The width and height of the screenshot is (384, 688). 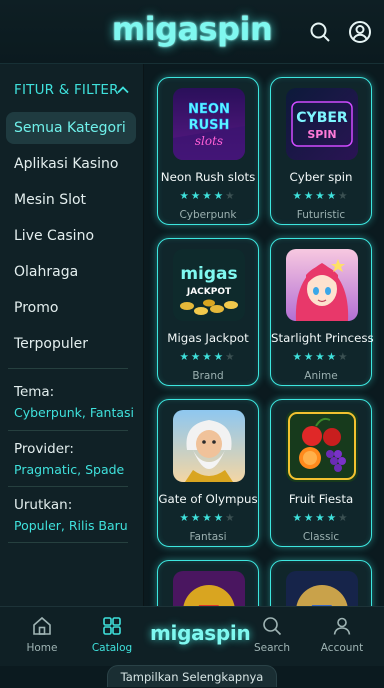 I want to click on game-title: Starlight Princess, so click(x=322, y=338).